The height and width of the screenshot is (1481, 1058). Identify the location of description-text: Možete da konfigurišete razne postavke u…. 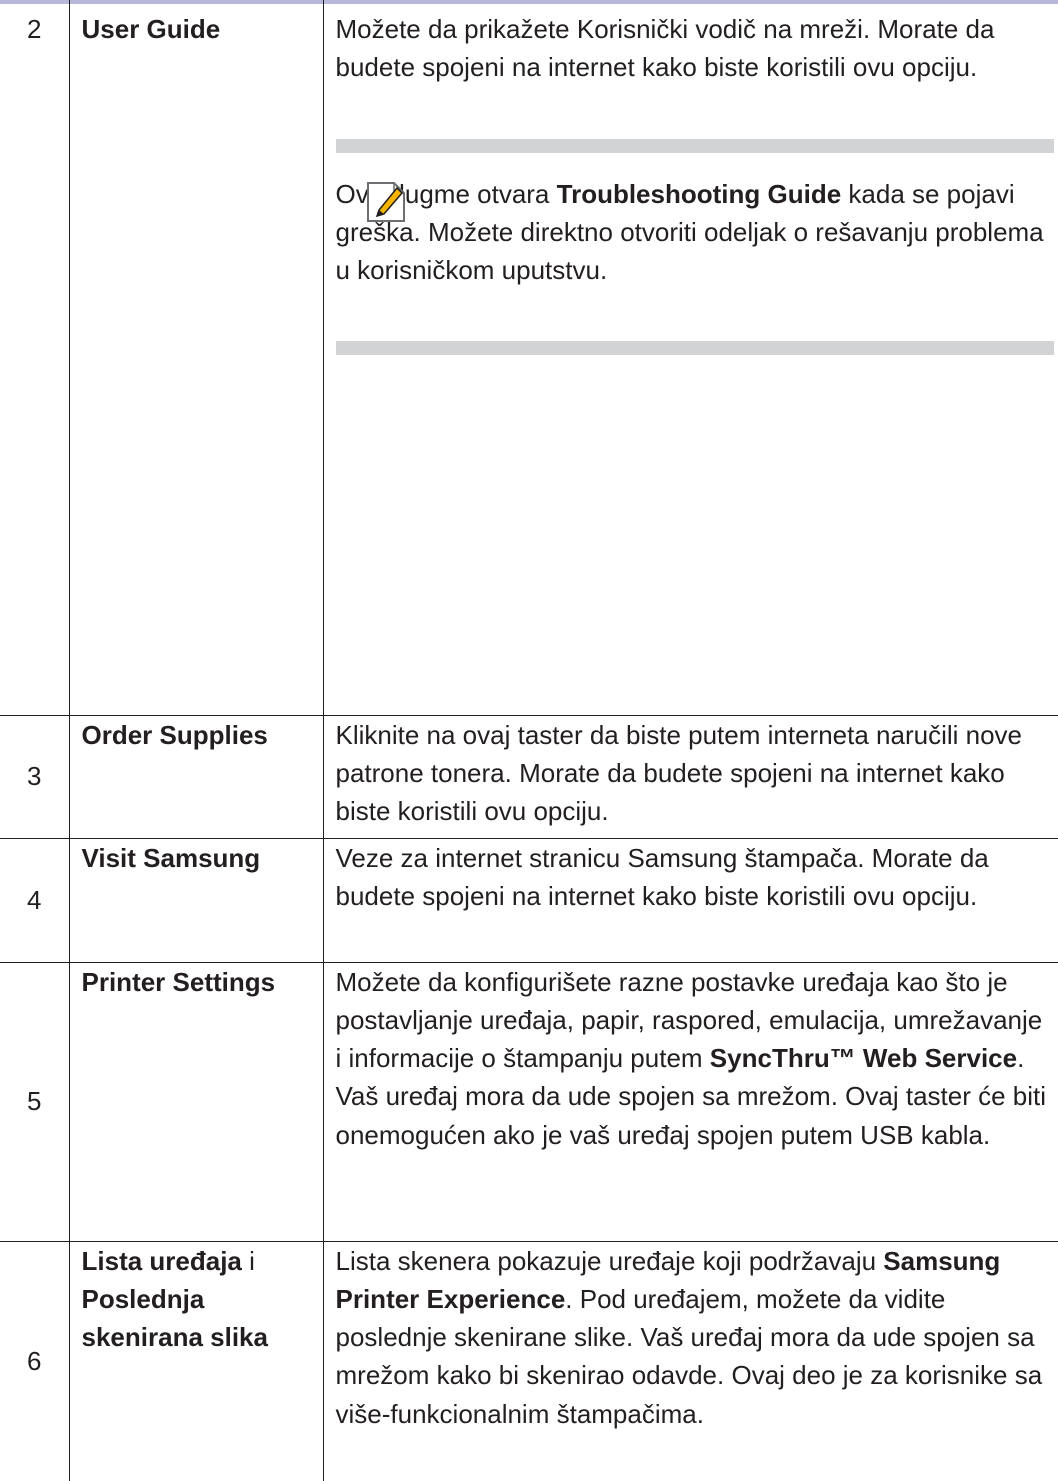
(691, 1058).